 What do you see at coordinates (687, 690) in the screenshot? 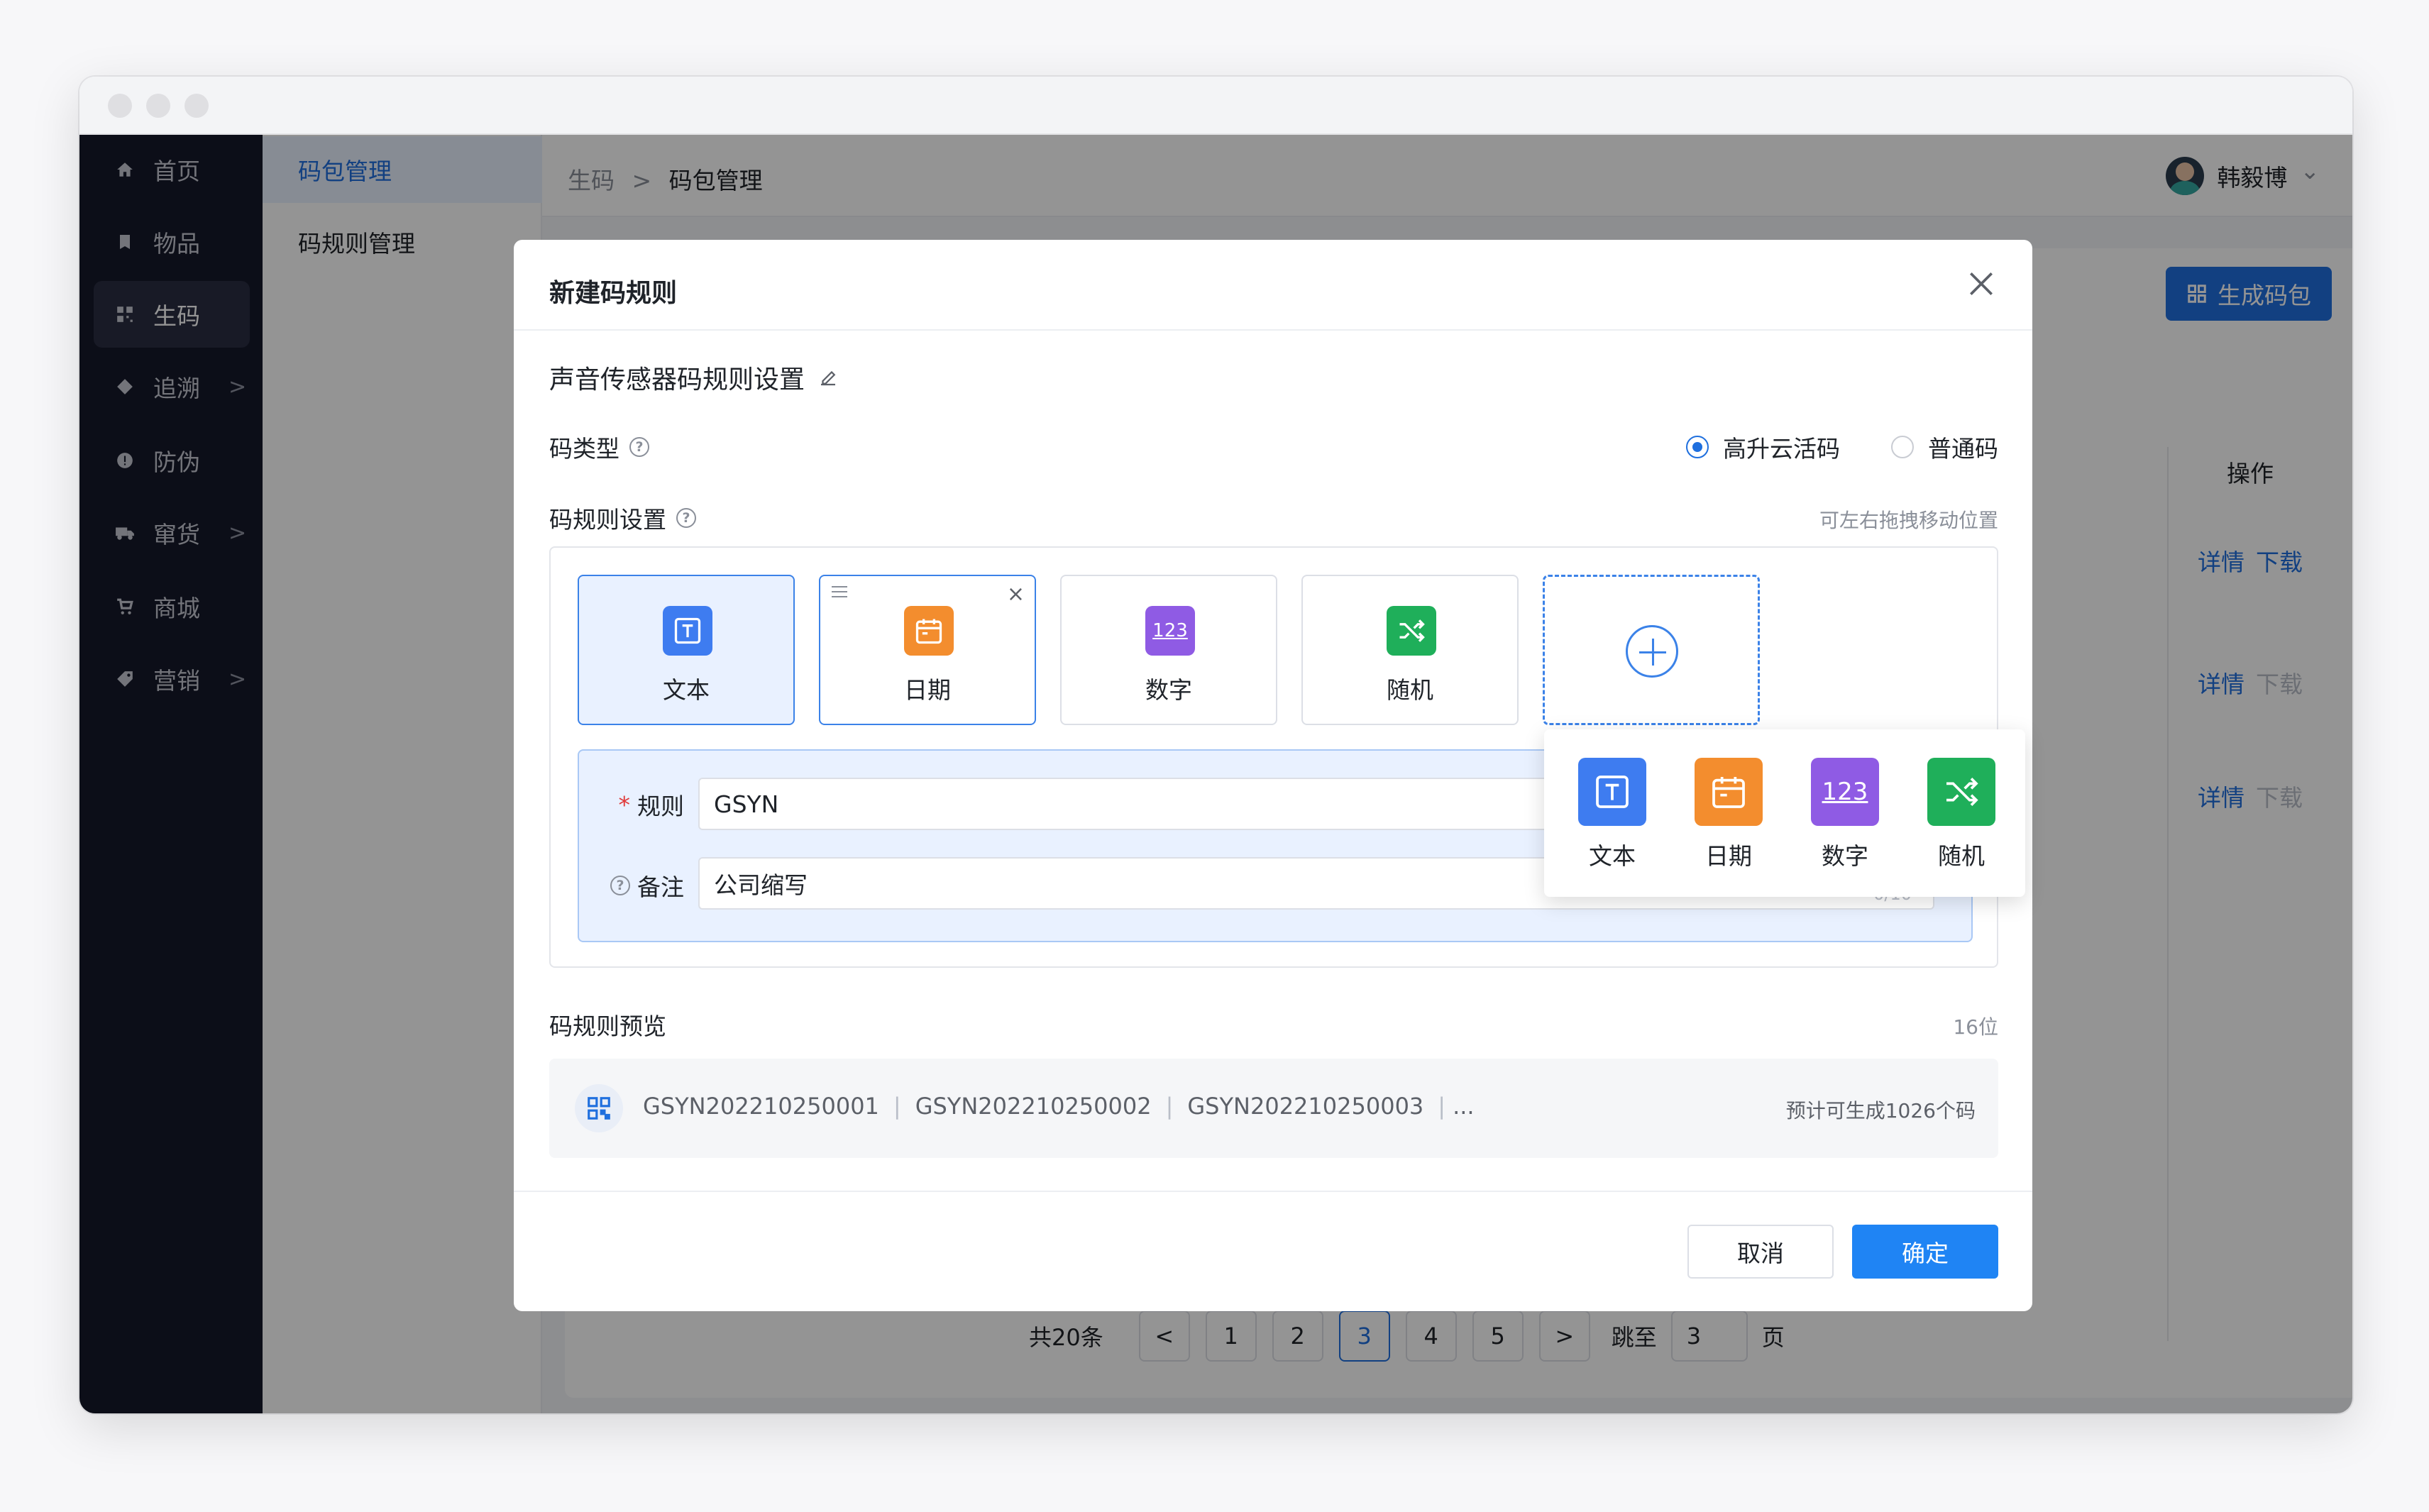
I see `segment-tile-label: 文本` at bounding box center [687, 690].